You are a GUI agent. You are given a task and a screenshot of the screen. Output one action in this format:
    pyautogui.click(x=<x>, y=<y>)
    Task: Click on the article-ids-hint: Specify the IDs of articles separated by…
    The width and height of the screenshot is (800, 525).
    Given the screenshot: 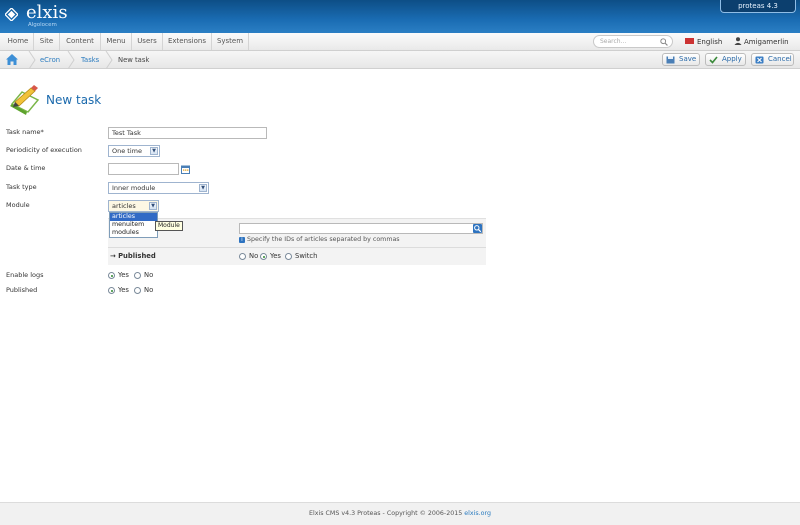 What is the action you would take?
    pyautogui.click(x=323, y=239)
    